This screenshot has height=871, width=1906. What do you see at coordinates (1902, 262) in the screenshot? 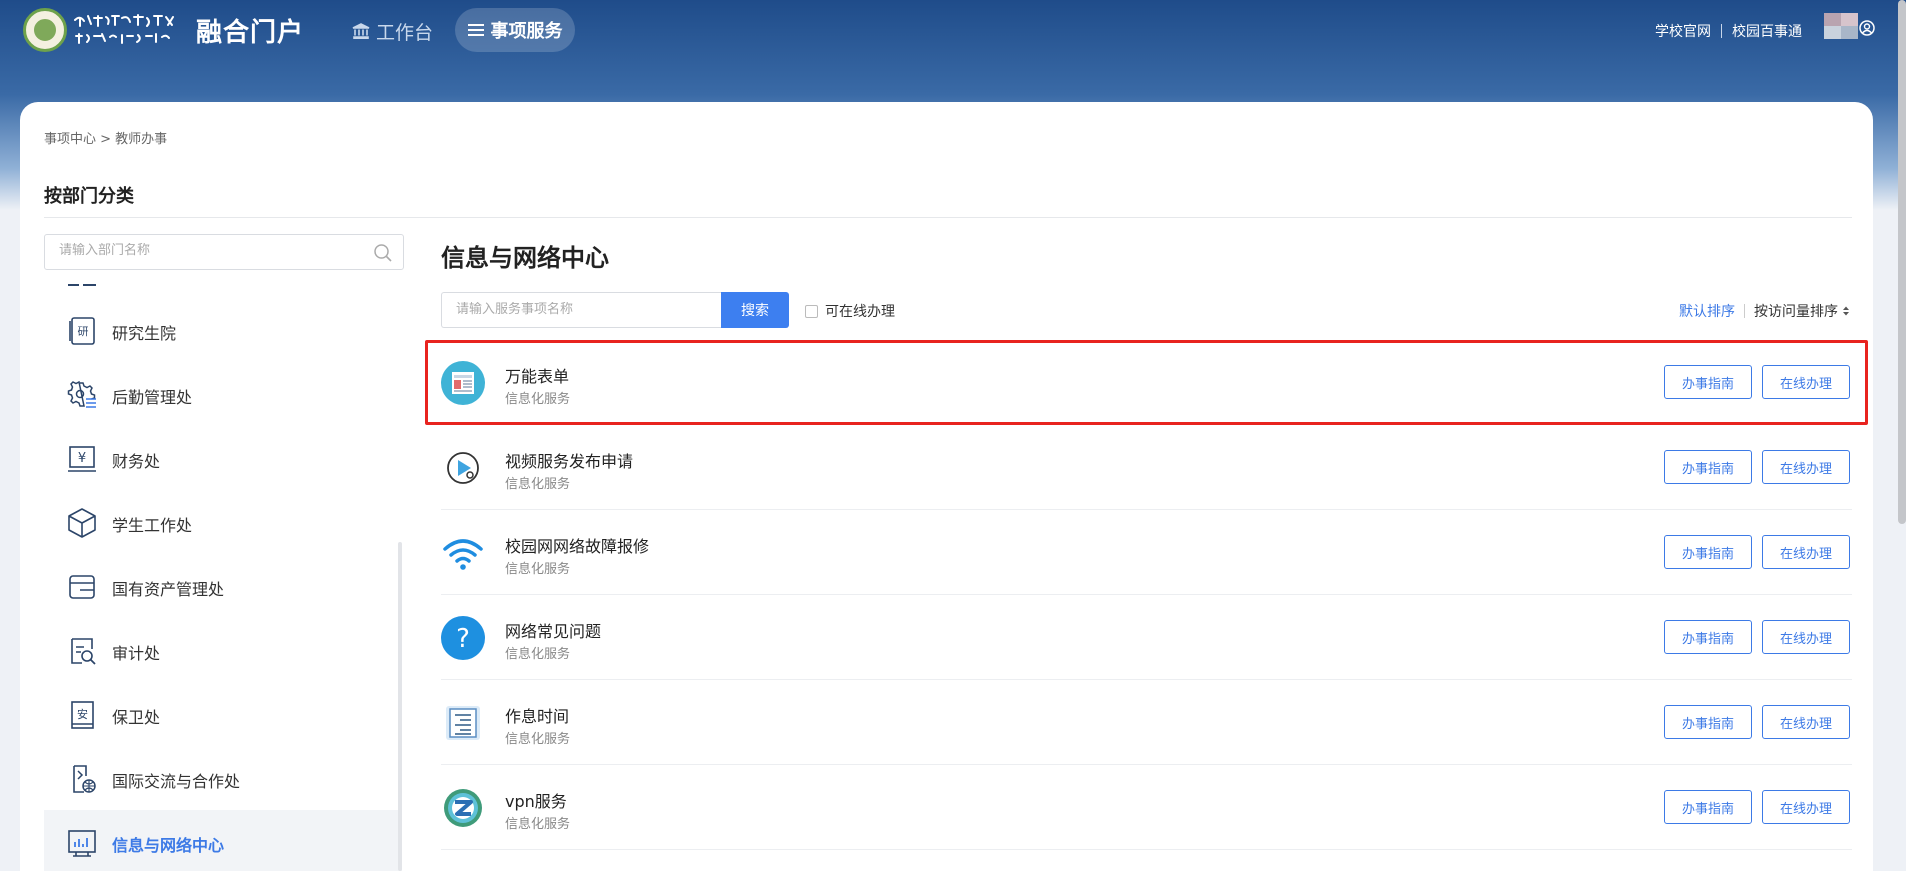
I see `page-scrollbar` at bounding box center [1902, 262].